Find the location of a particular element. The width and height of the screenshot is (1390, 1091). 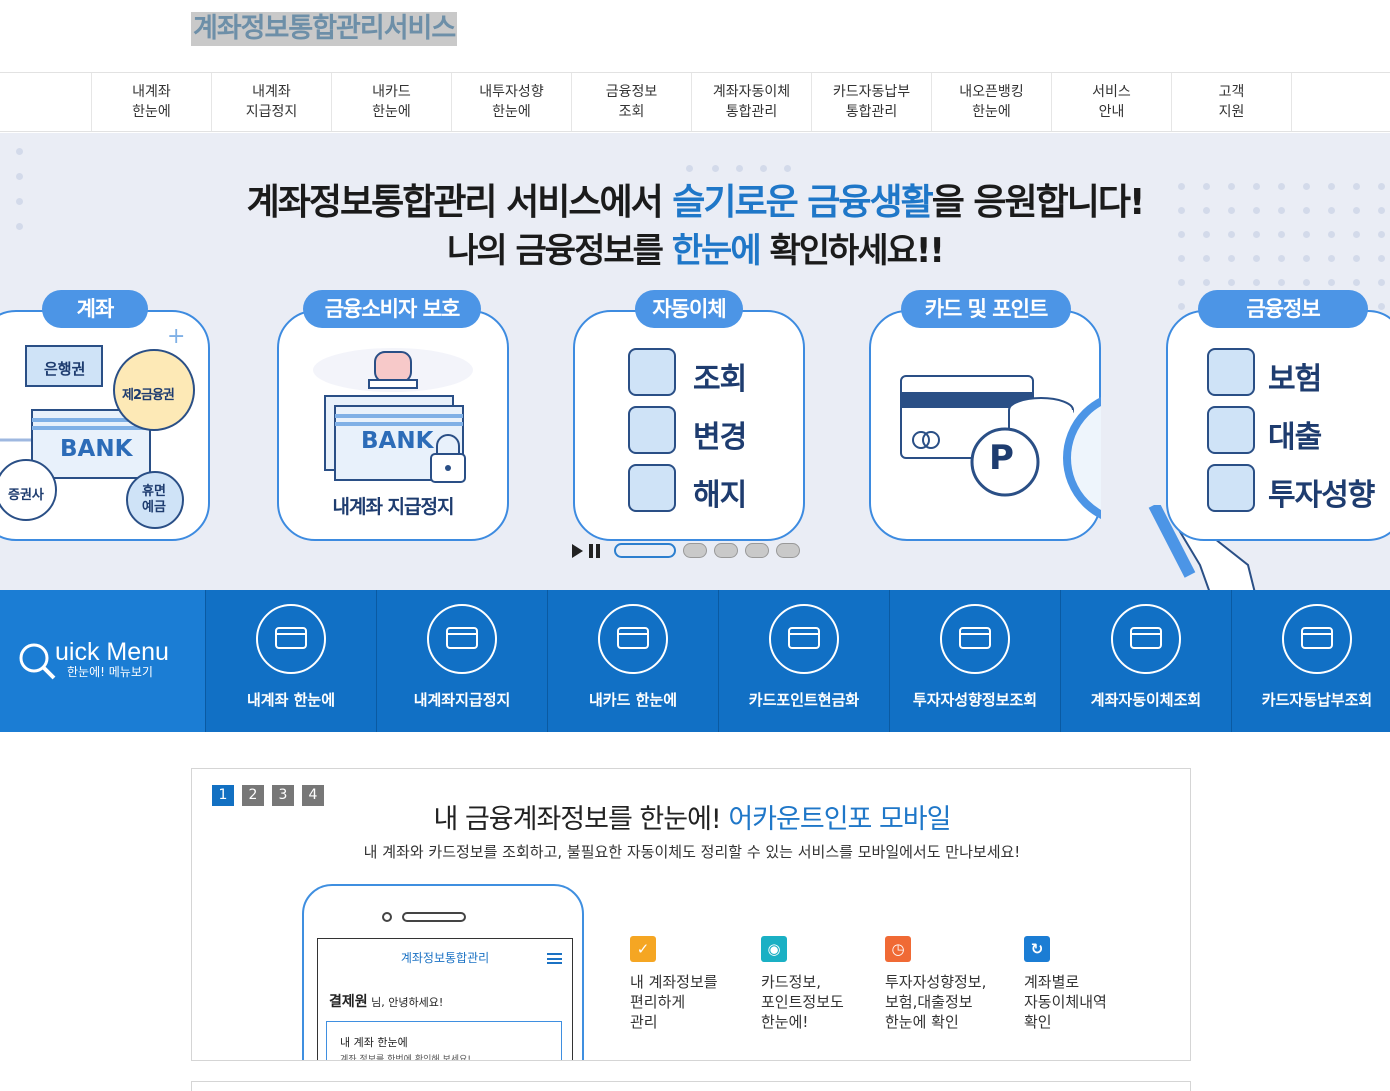

card-account: + 은행권 제2금융권 BANK 증권사 휴면 예금 is located at coordinates (105, 425).